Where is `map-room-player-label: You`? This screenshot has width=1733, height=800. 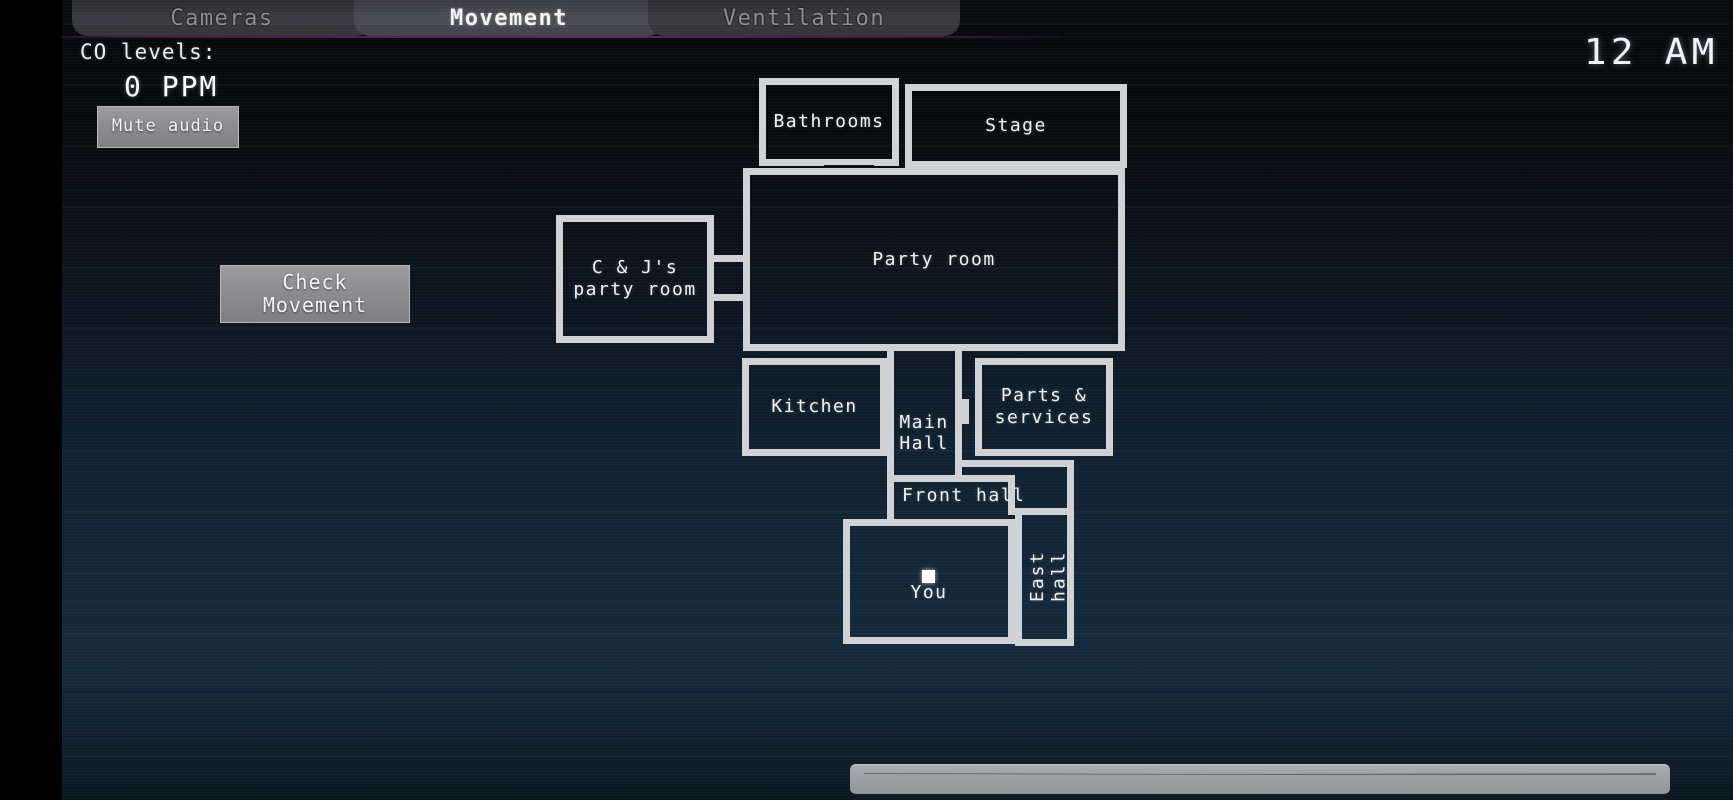 map-room-player-label: You is located at coordinates (929, 592).